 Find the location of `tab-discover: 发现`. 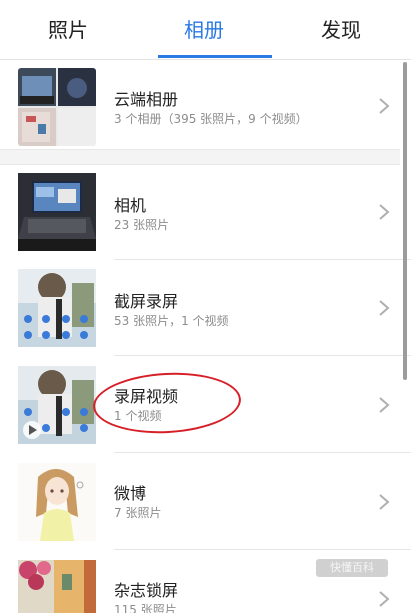

tab-discover: 发现 is located at coordinates (341, 30).